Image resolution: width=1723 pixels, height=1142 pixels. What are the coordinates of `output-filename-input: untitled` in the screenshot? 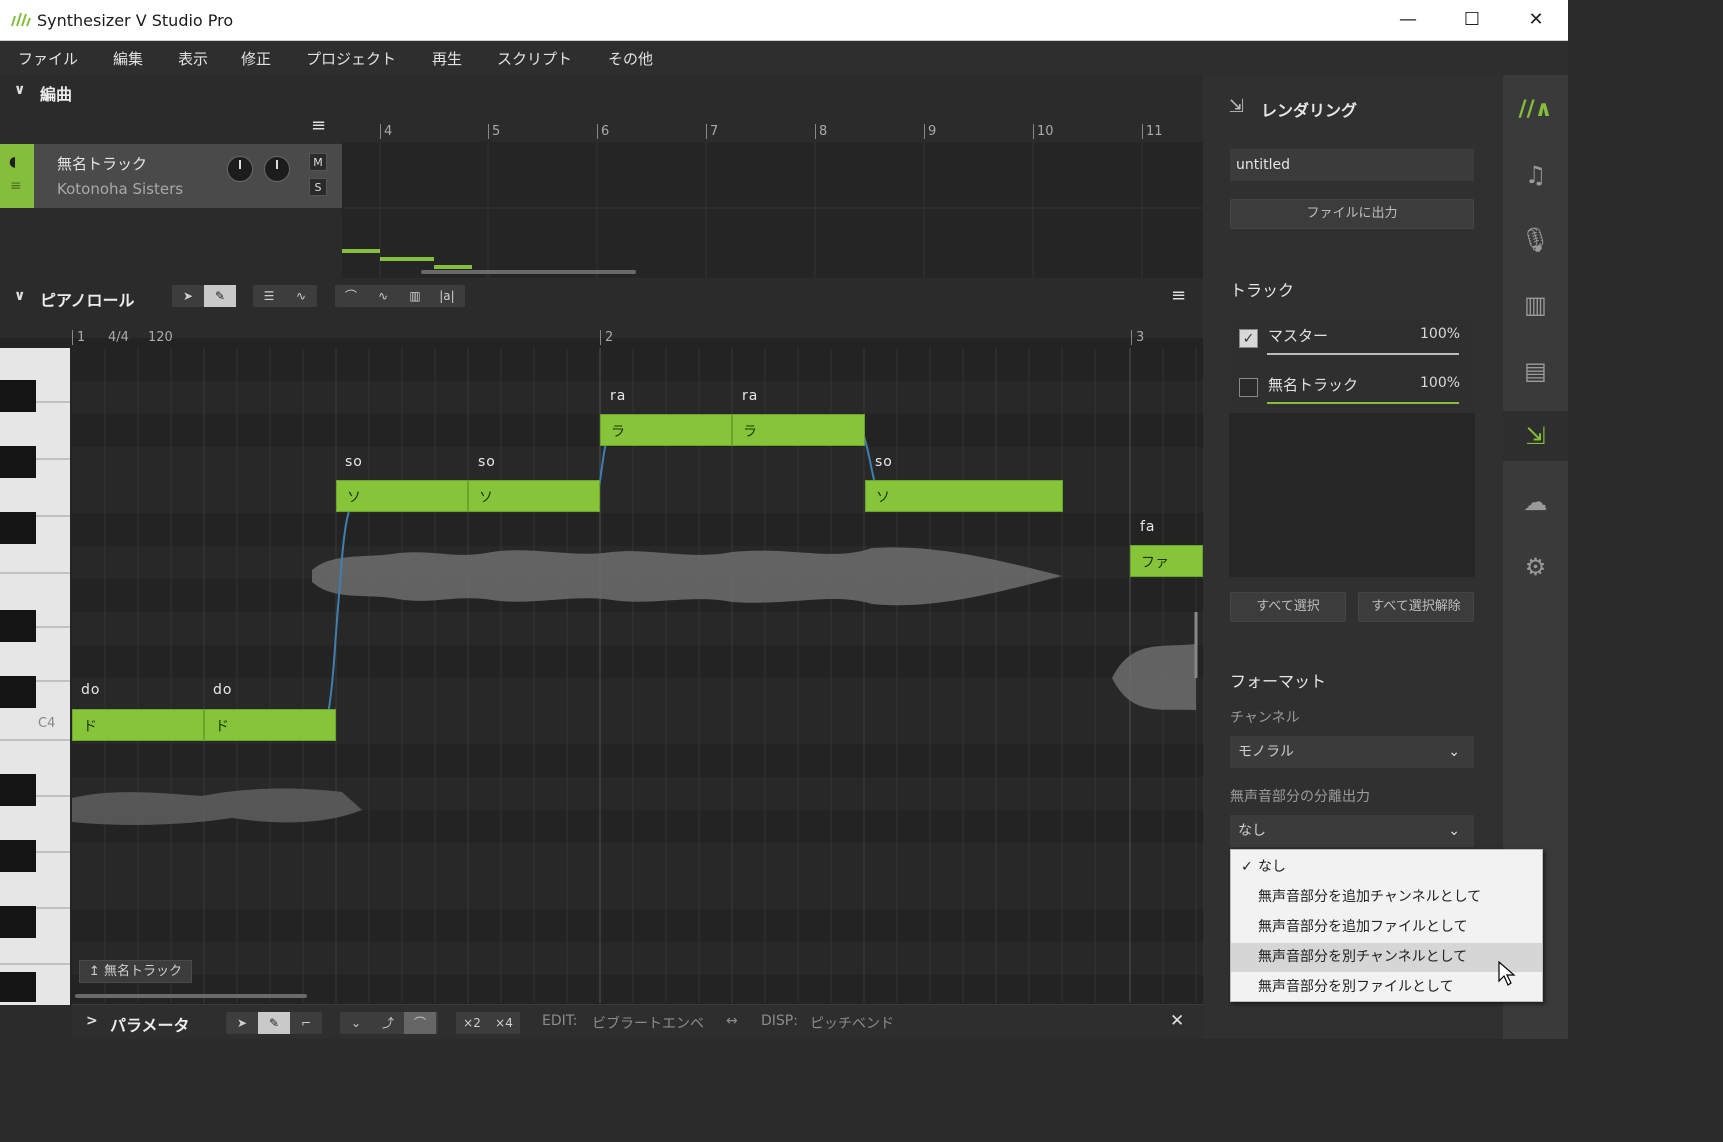 It's located at (1352, 165).